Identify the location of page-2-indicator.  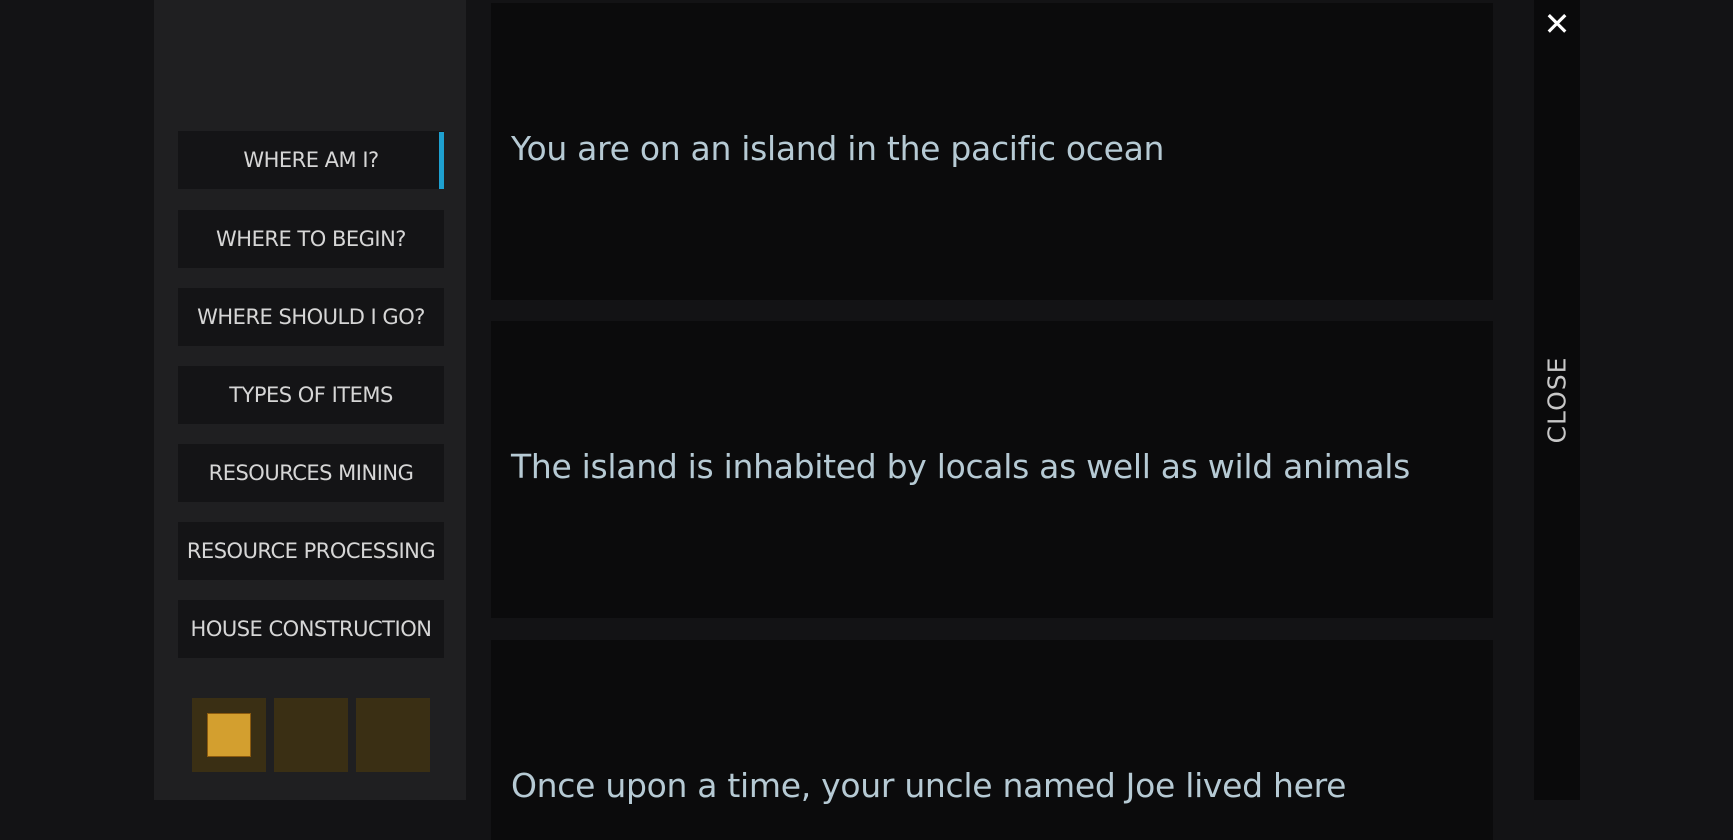
(311, 735).